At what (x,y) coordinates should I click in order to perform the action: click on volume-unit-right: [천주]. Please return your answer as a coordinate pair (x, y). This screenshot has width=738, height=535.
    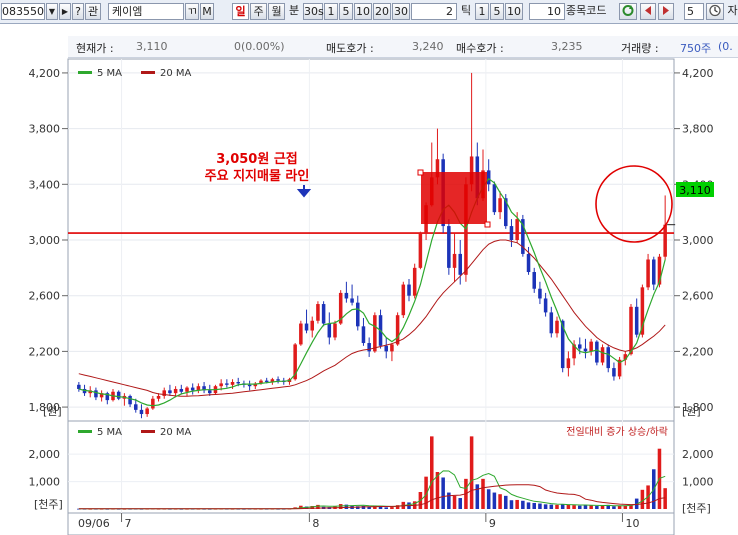
    Looking at the image, I should click on (696, 508).